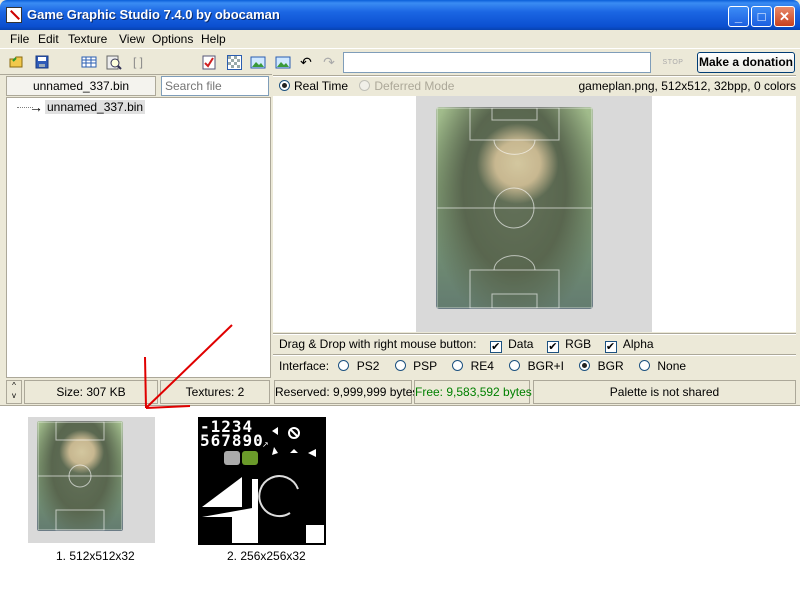  I want to click on search-input, so click(215, 86).